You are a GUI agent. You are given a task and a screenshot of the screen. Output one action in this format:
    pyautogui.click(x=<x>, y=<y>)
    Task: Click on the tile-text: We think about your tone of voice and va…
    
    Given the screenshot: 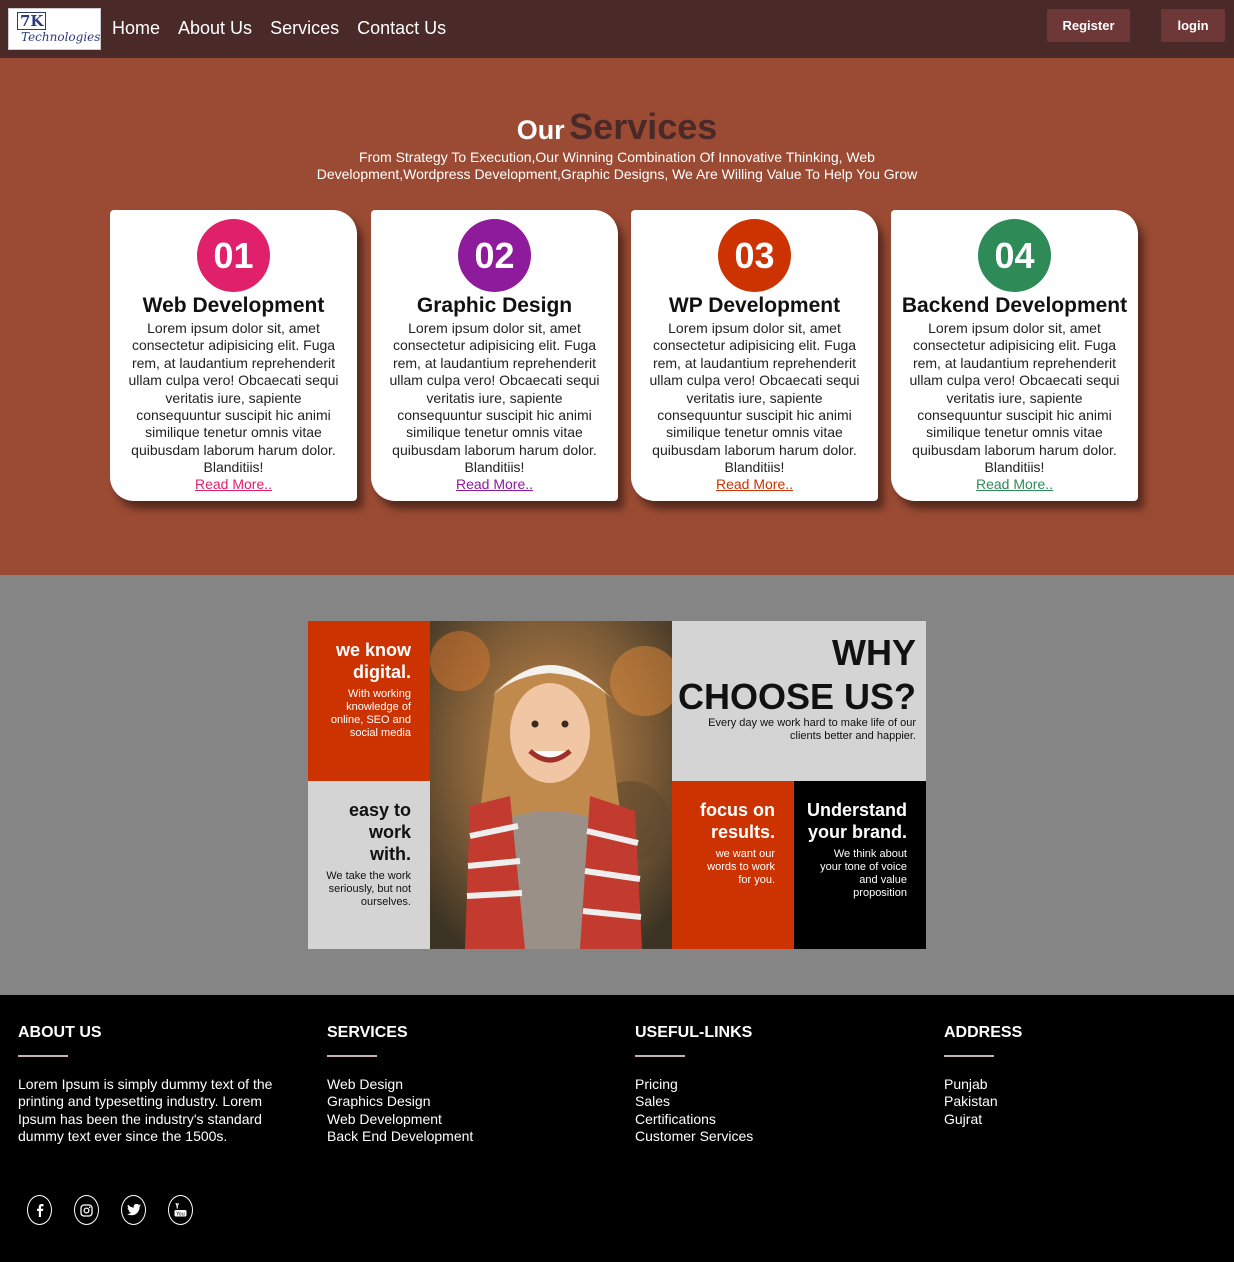 What is the action you would take?
    pyautogui.click(x=863, y=873)
    